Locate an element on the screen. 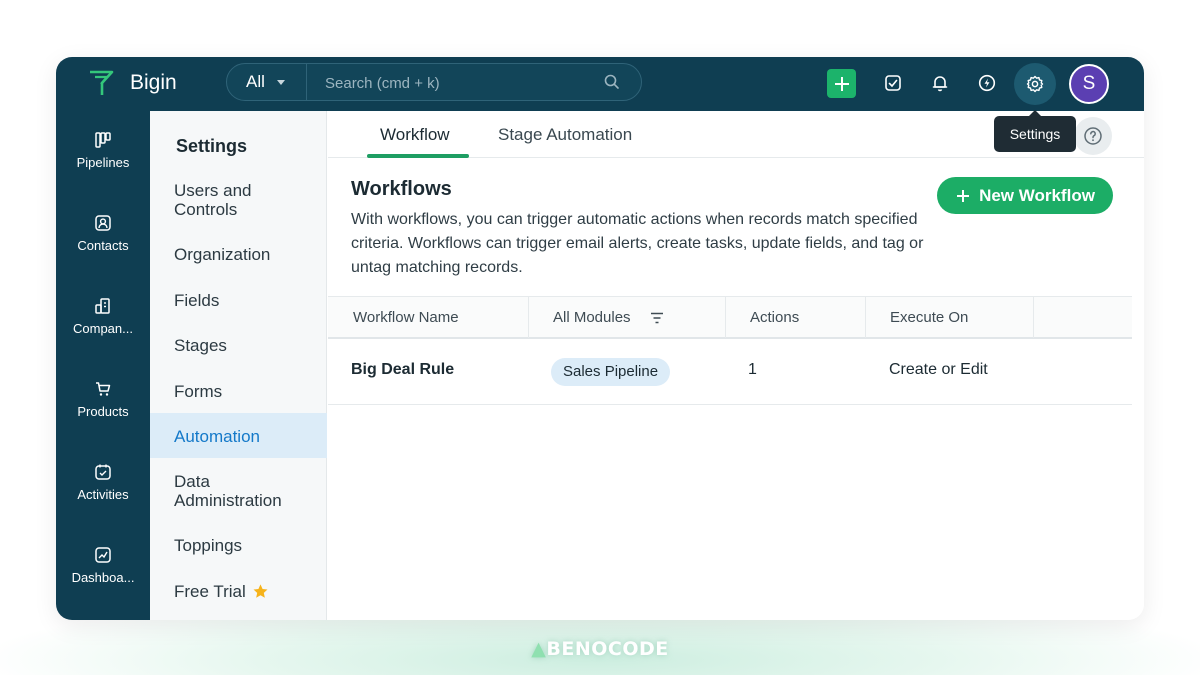 The image size is (1200, 675). marketplace-button is located at coordinates (987, 83).